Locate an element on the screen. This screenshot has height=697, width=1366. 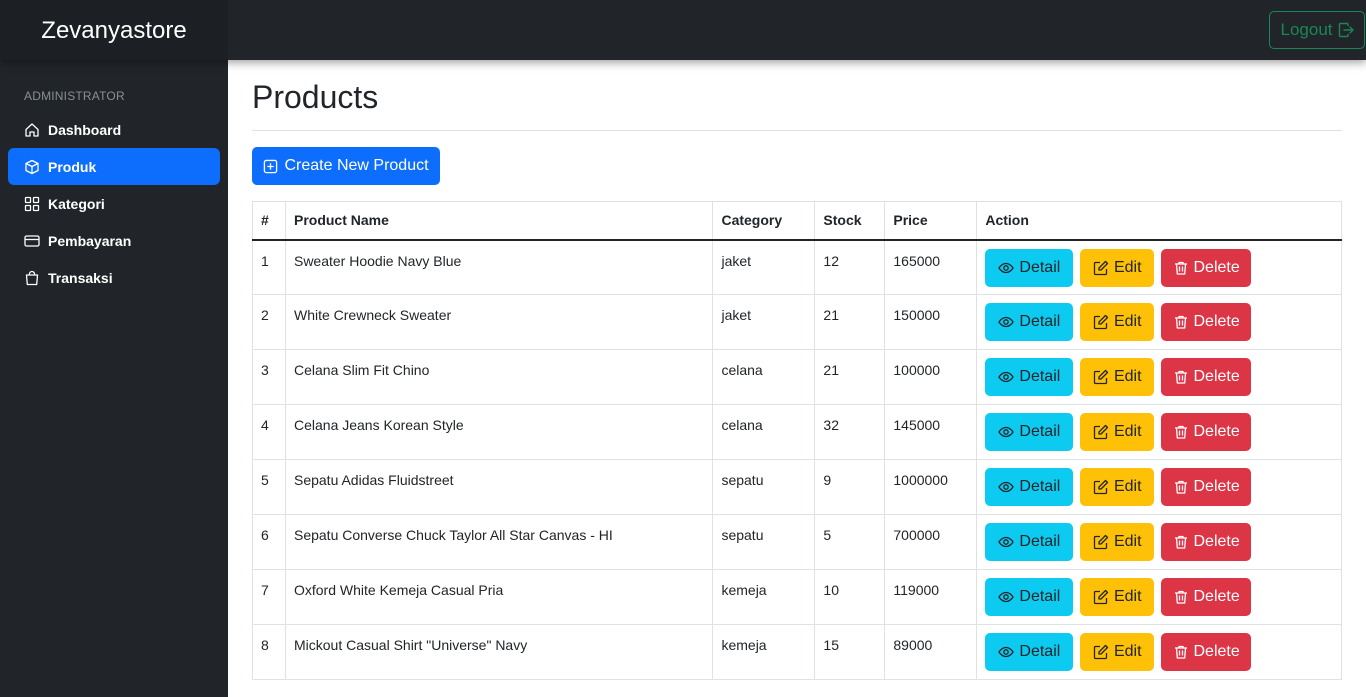
box-icon is located at coordinates (32, 166).